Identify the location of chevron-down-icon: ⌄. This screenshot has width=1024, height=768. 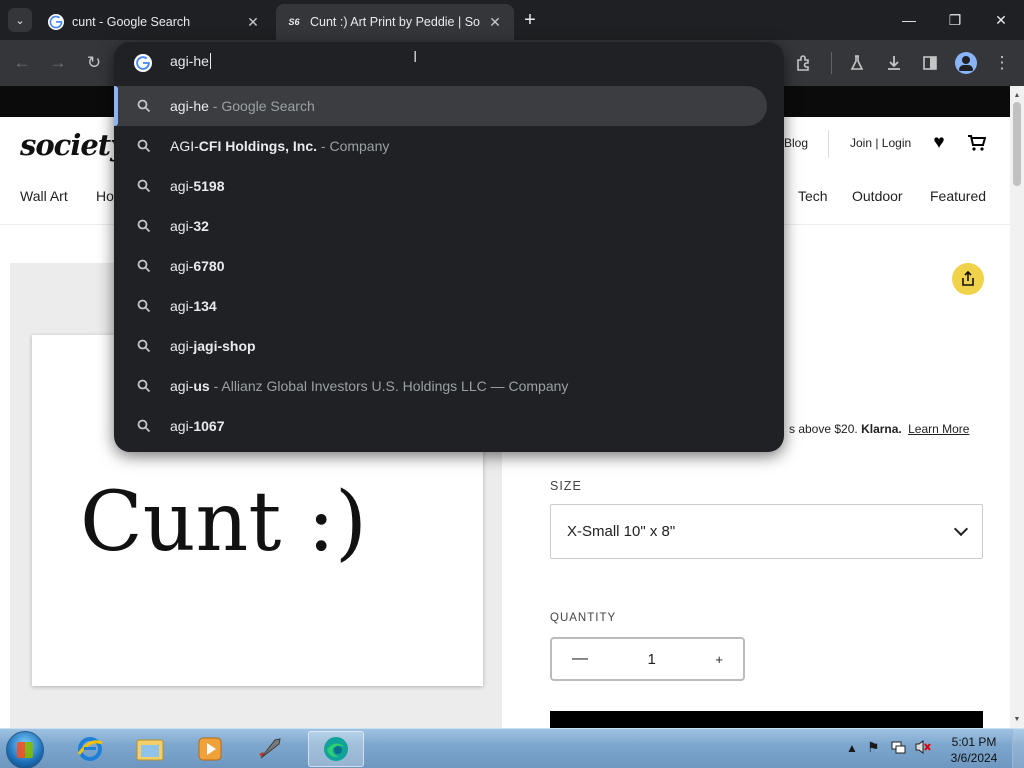
(20, 20).